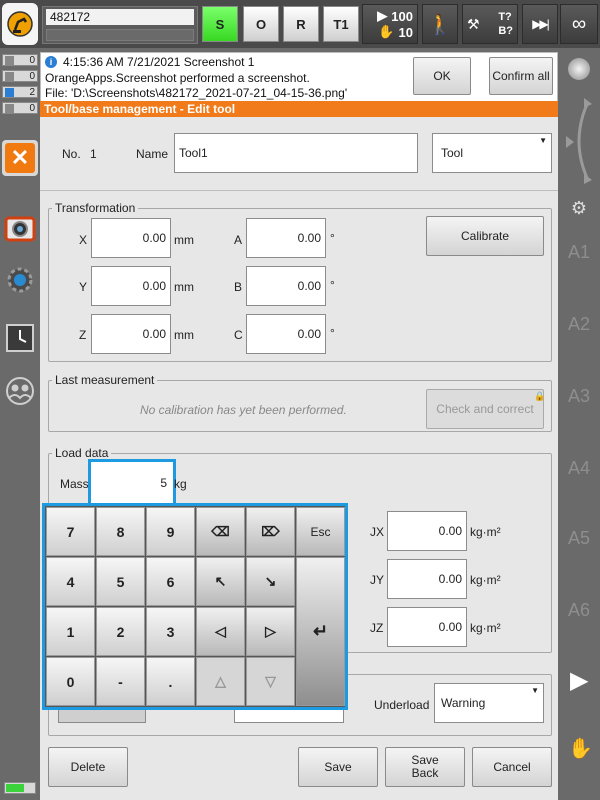  What do you see at coordinates (20, 158) in the screenshot?
I see `close-window-button: ✕` at bounding box center [20, 158].